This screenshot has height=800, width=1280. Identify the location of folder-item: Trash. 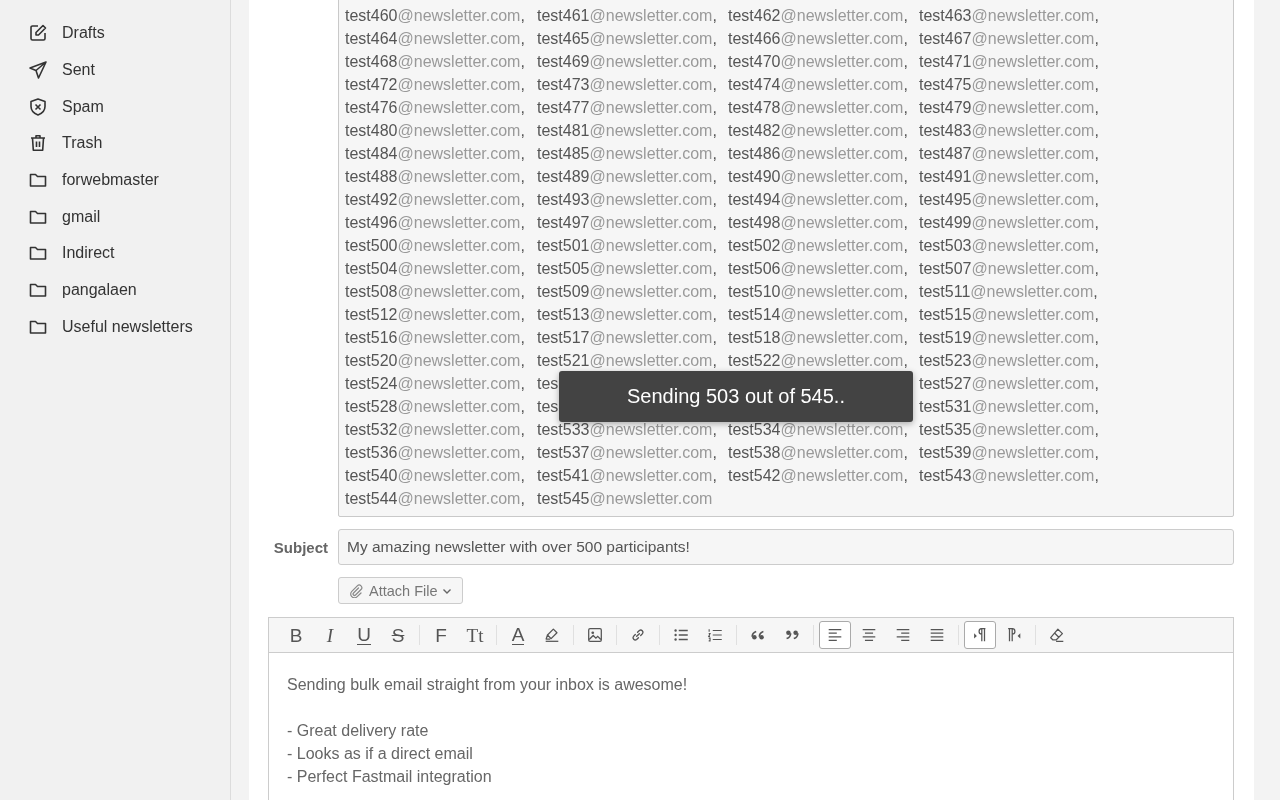
(115, 143).